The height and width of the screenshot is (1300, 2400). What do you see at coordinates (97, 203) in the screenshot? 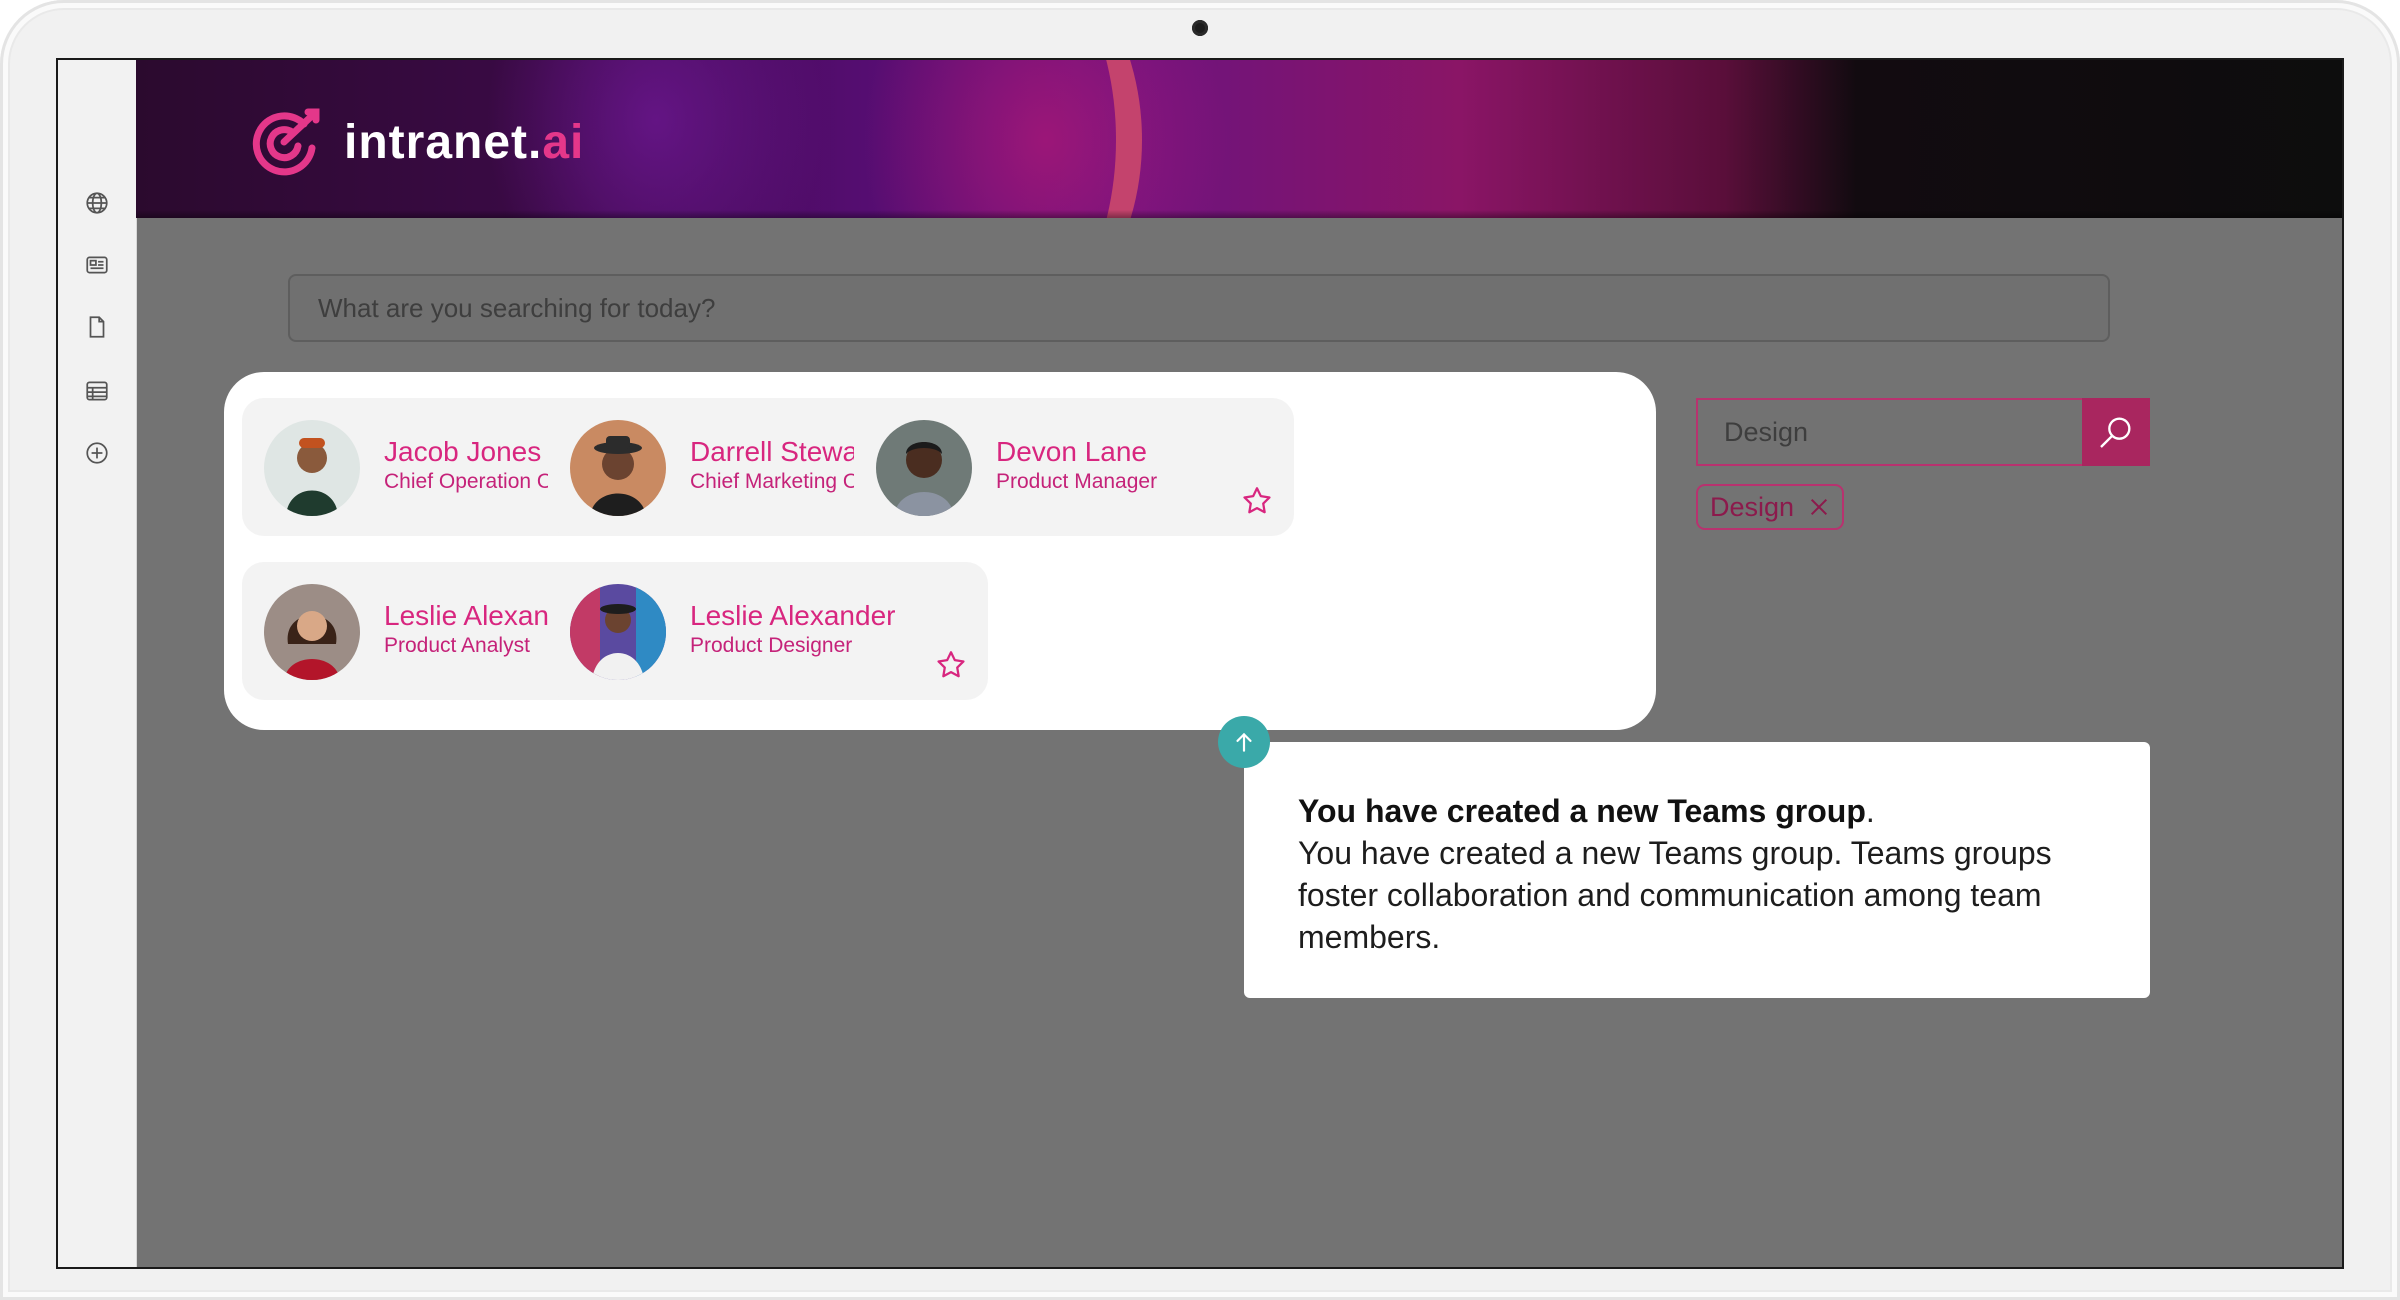
I see `globe-icon` at bounding box center [97, 203].